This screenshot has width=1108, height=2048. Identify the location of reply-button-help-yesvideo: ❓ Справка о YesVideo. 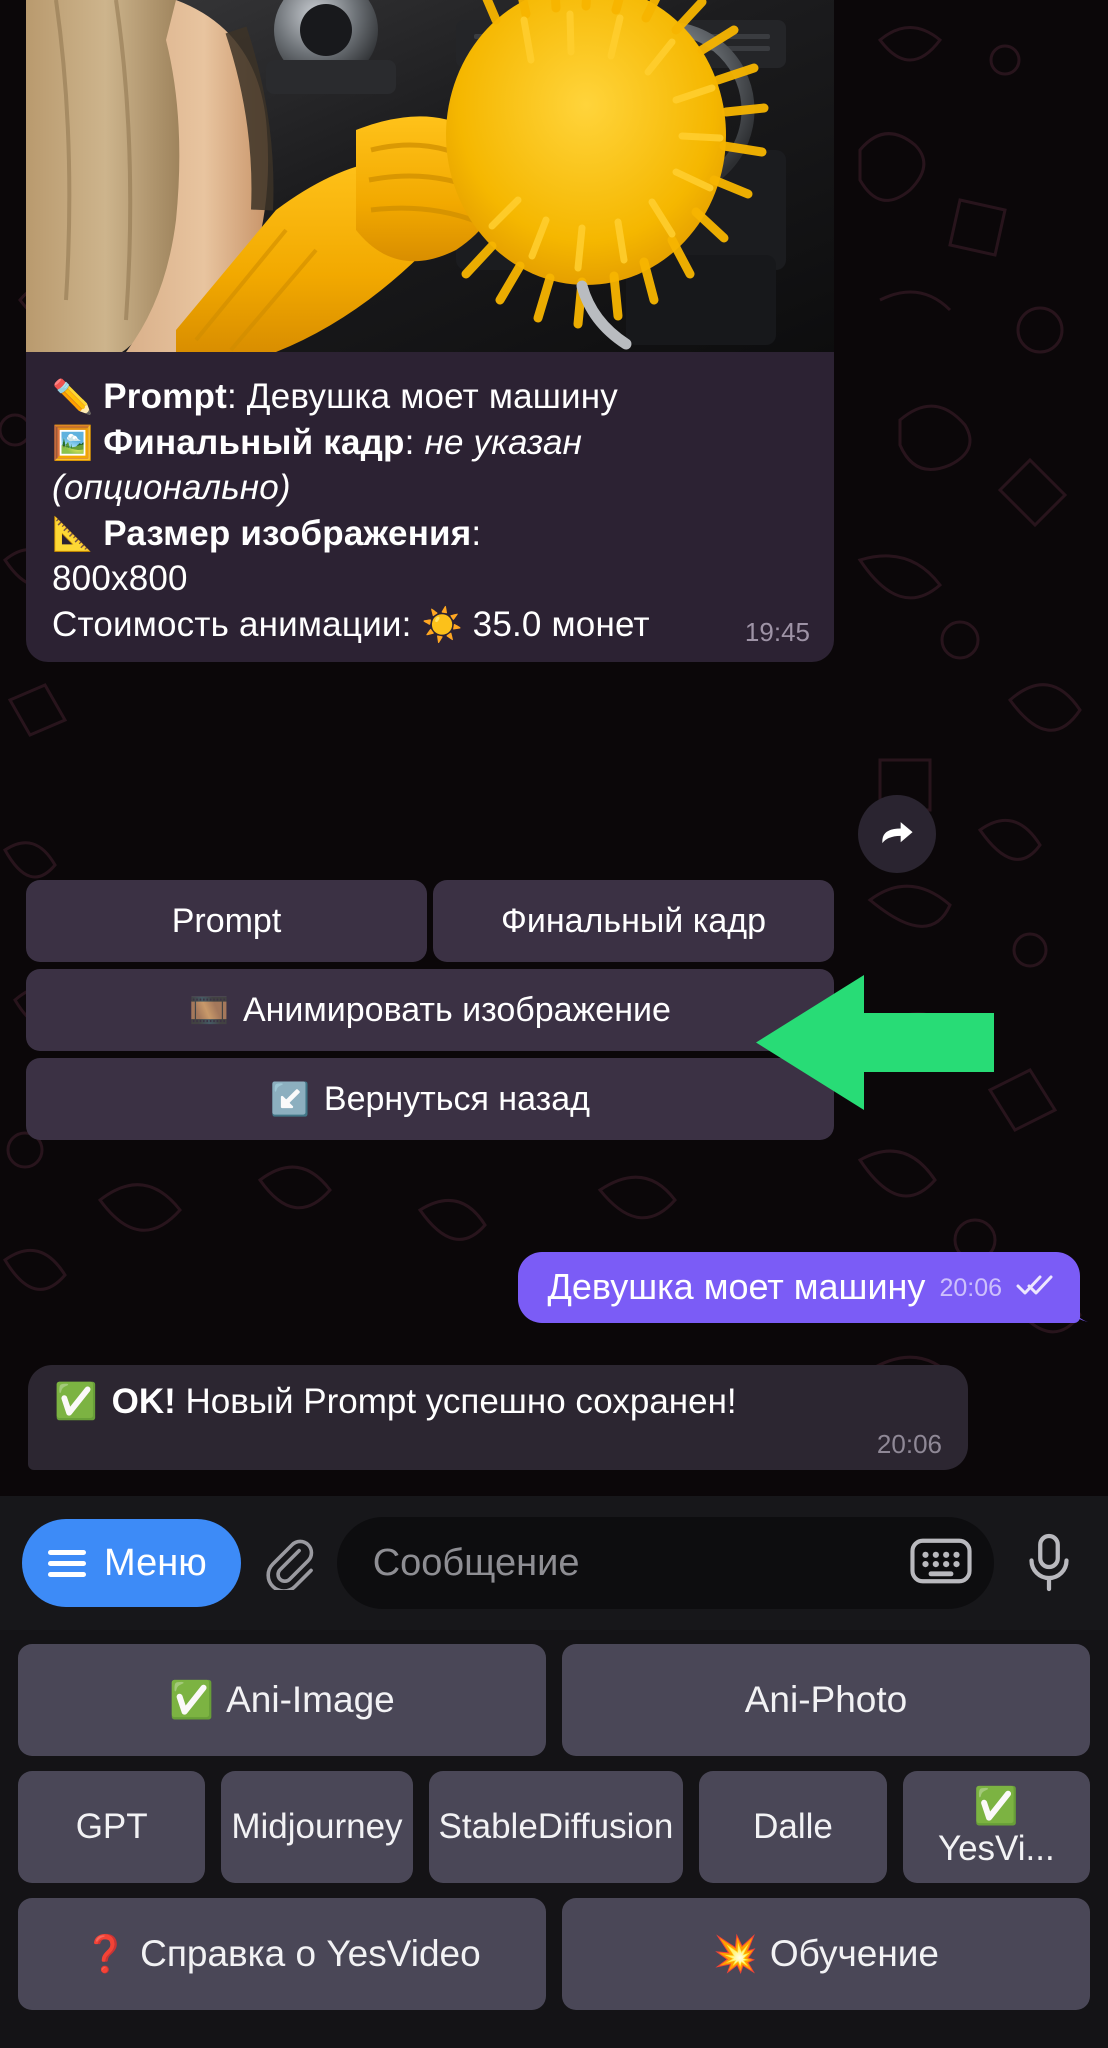
(282, 1954).